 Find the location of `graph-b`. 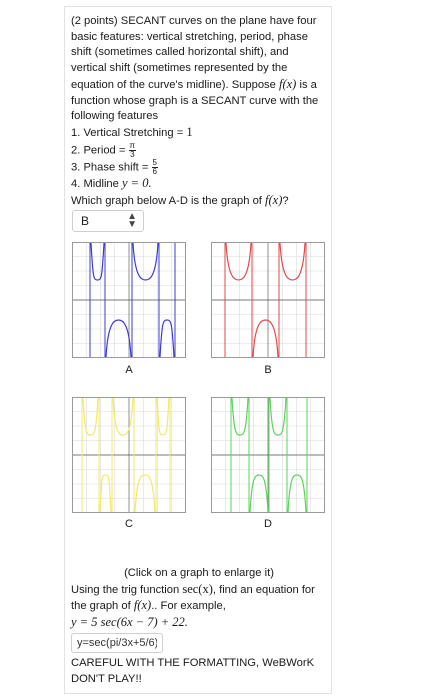

graph-b is located at coordinates (268, 300).